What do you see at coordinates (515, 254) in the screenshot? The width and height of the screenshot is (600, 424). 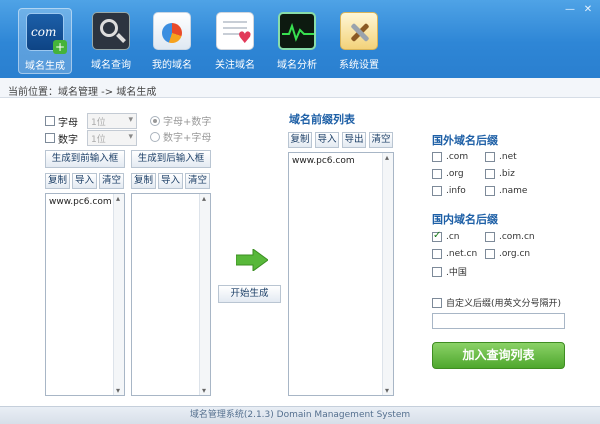 I see `suffix-label: .org.cn` at bounding box center [515, 254].